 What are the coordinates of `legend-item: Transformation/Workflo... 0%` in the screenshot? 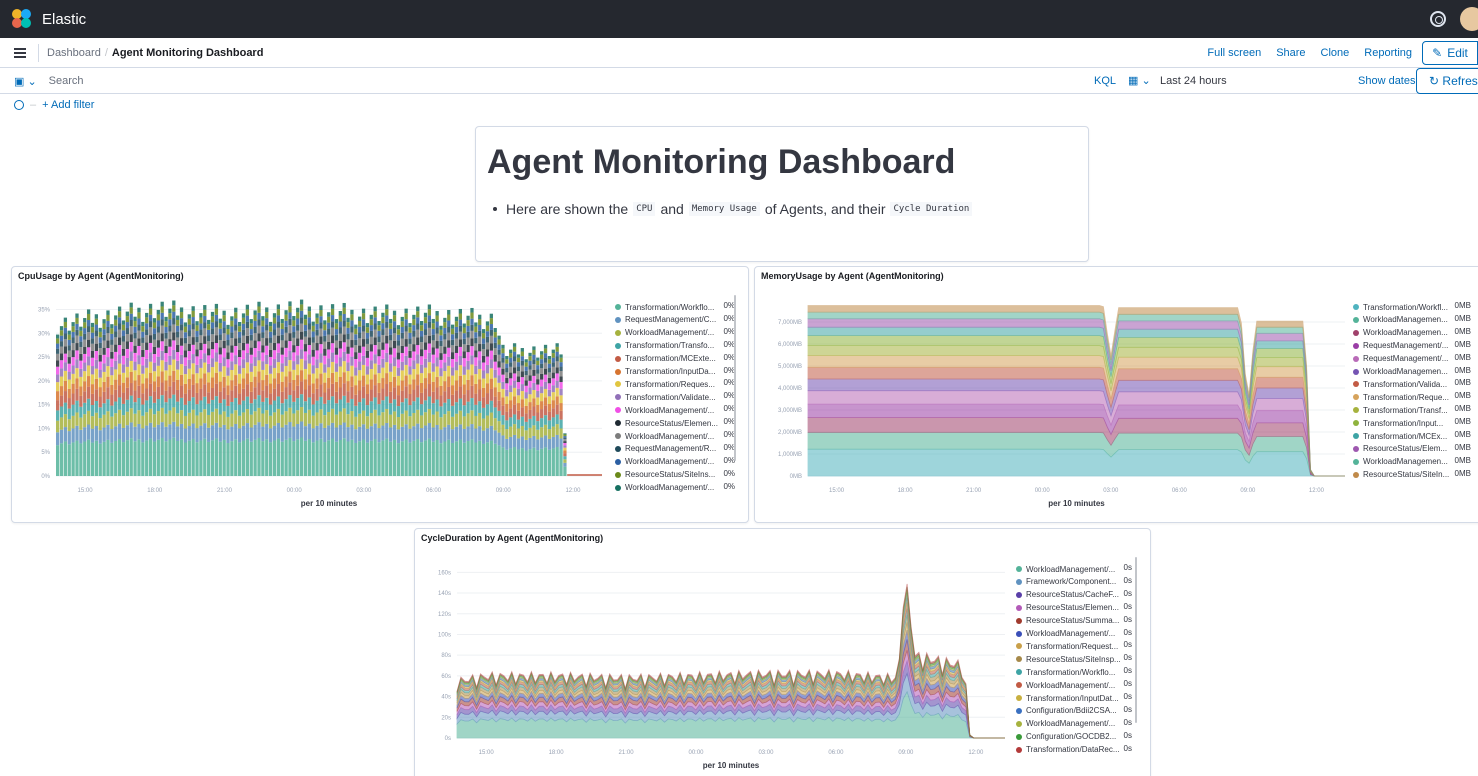 It's located at (675, 307).